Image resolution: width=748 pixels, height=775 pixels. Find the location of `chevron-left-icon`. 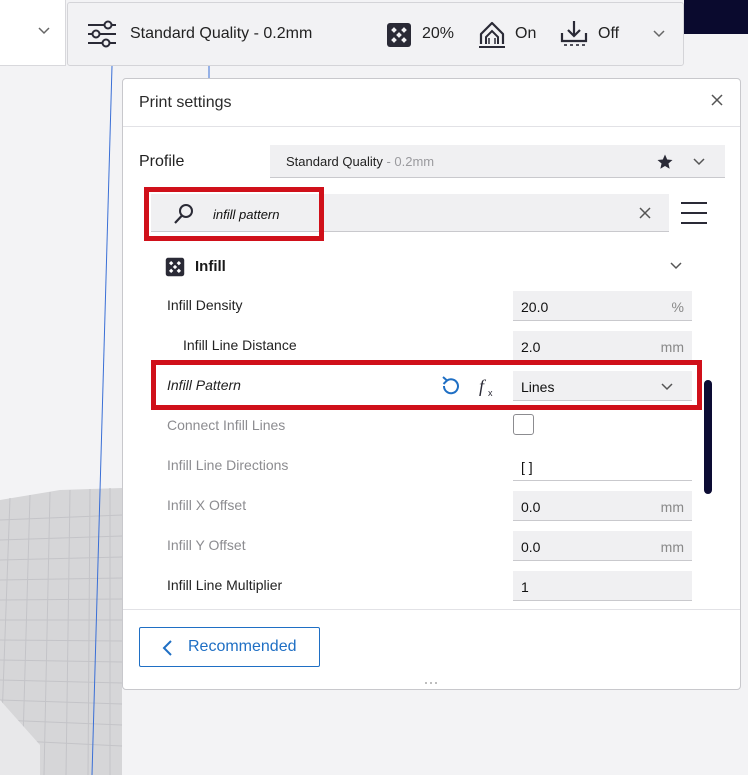

chevron-left-icon is located at coordinates (167, 648).